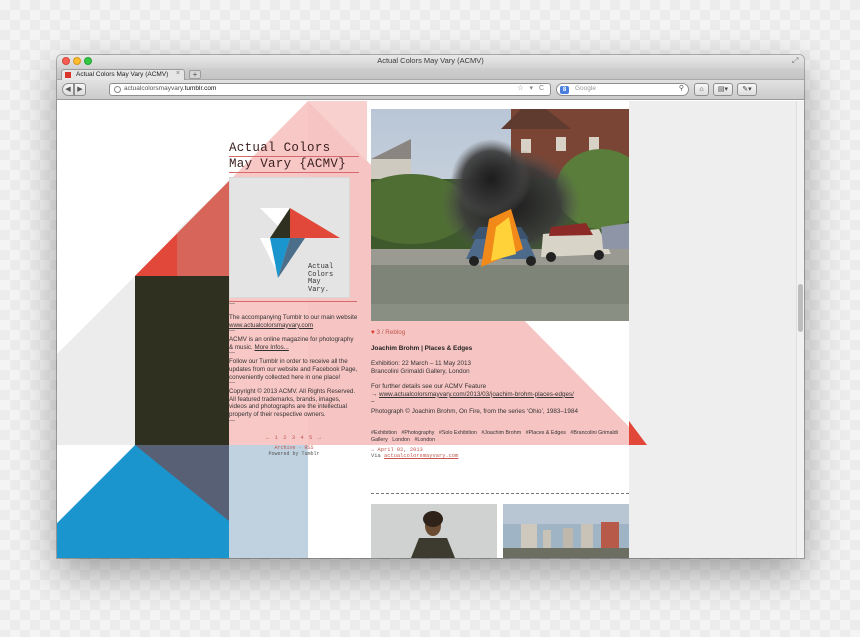 This screenshot has width=860, height=637. Describe the element at coordinates (379, 332) in the screenshot. I see `notes-count: 3` at that location.